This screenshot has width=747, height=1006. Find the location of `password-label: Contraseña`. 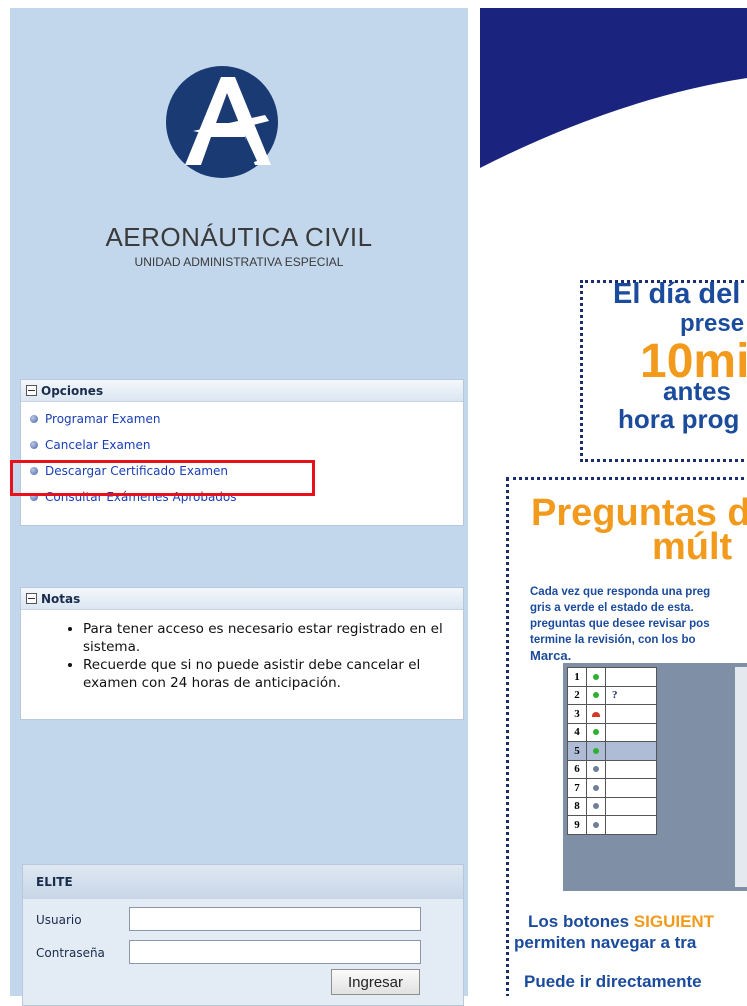

password-label: Contraseña is located at coordinates (70, 953).